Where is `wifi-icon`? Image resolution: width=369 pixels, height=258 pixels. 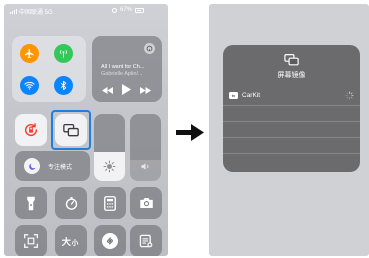
wifi-icon is located at coordinates (29, 85).